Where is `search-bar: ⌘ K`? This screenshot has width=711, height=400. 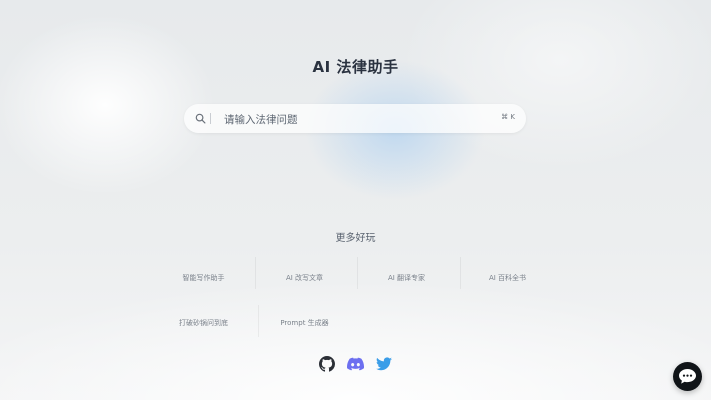
search-bar: ⌘ K is located at coordinates (355, 118).